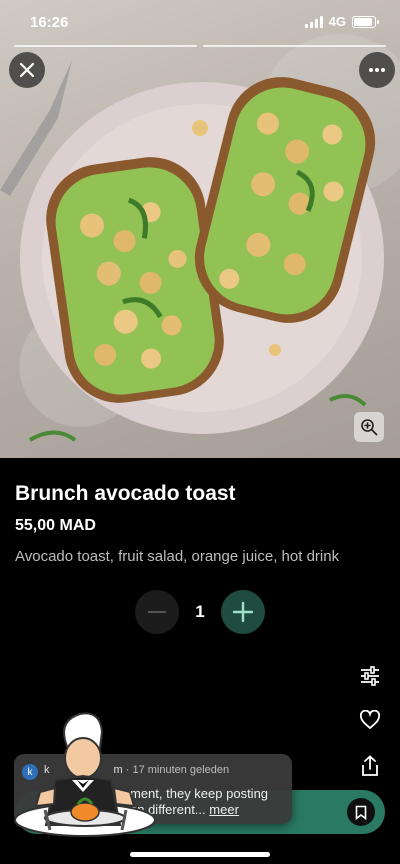 The image size is (400, 864). Describe the element at coordinates (200, 611) in the screenshot. I see `quantity-value: 1` at that location.